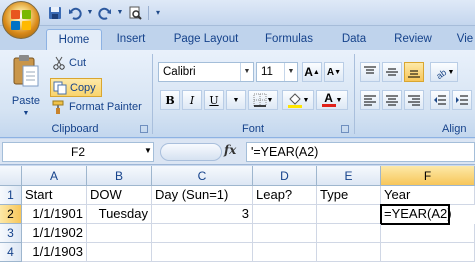 This screenshot has height=262, width=475. I want to click on print-preview-icon, so click(135, 13).